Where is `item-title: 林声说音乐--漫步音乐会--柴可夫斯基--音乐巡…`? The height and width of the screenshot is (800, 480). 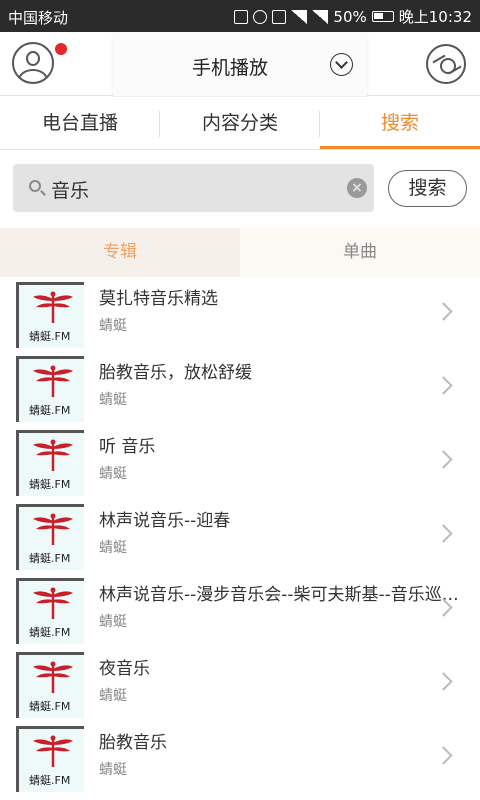
item-title: 林声说音乐--漫步音乐会--柴可夫斯基--音乐巡… is located at coordinates (279, 595).